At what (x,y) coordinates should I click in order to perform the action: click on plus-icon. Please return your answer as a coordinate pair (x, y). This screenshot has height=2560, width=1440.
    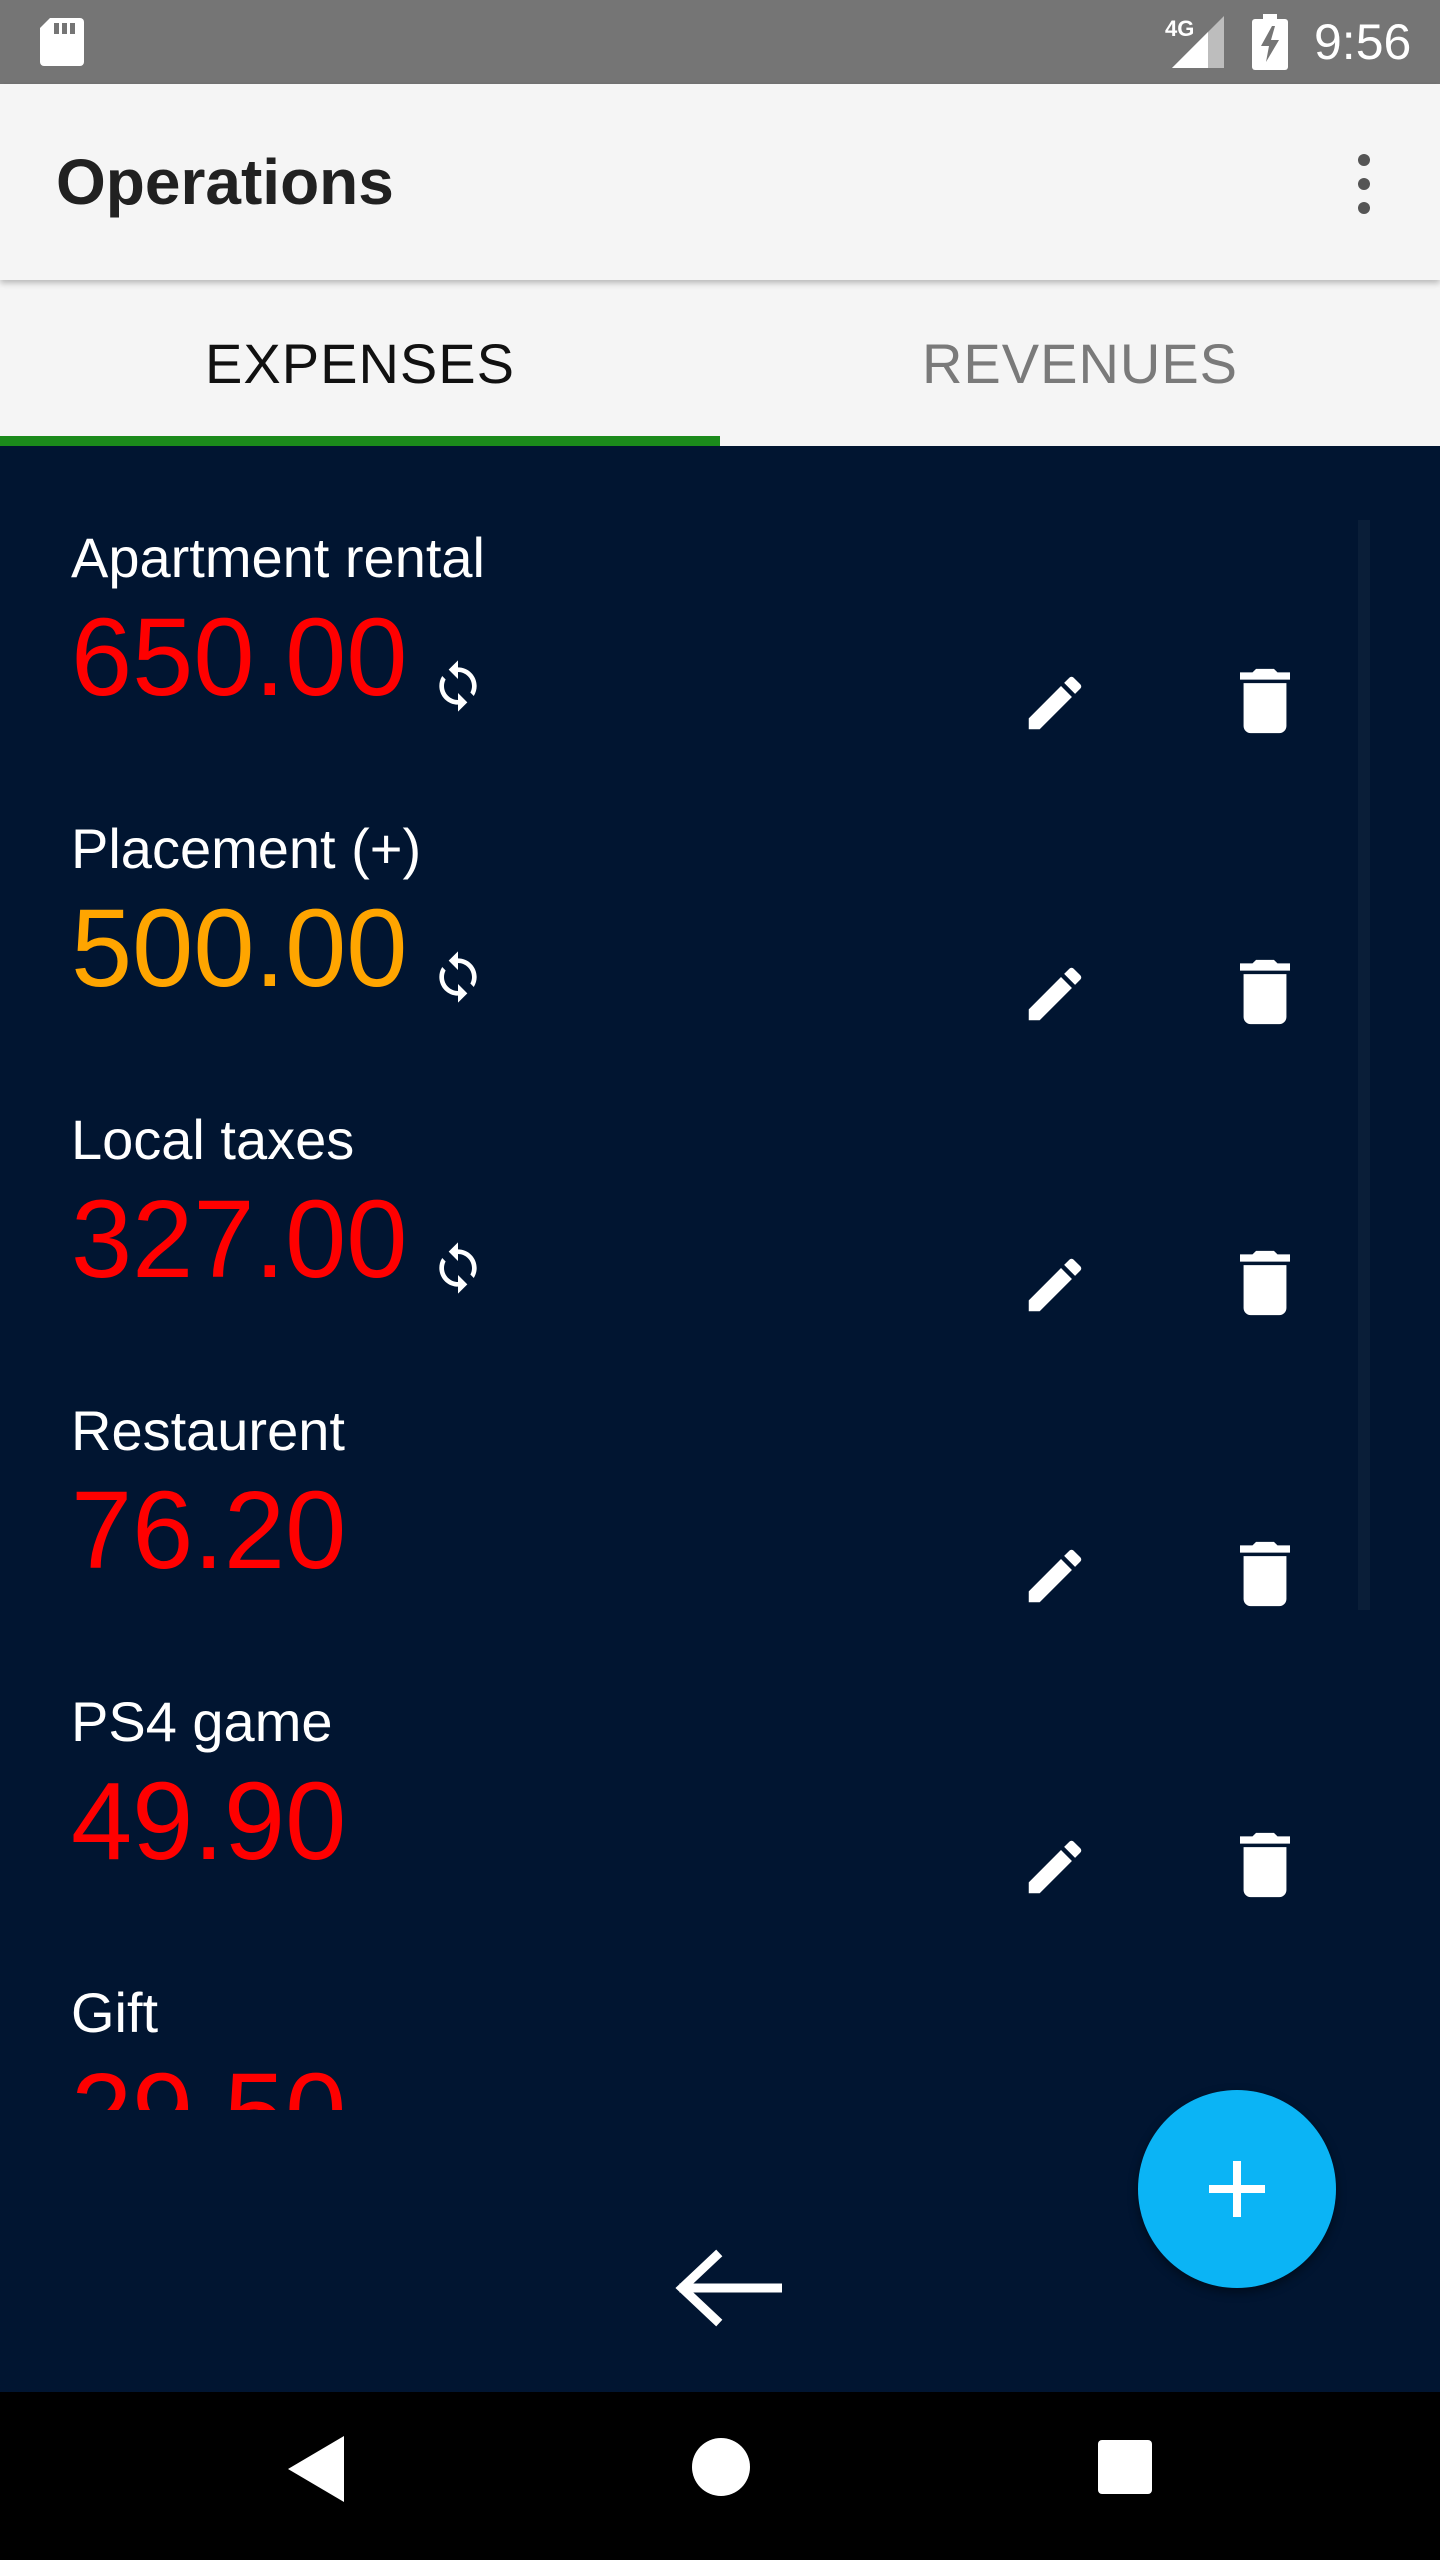
    Looking at the image, I should click on (1237, 2189).